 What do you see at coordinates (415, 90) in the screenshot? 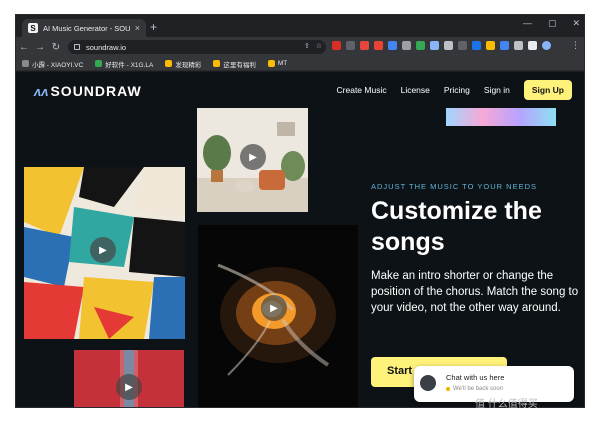
I see `nav-license: License` at bounding box center [415, 90].